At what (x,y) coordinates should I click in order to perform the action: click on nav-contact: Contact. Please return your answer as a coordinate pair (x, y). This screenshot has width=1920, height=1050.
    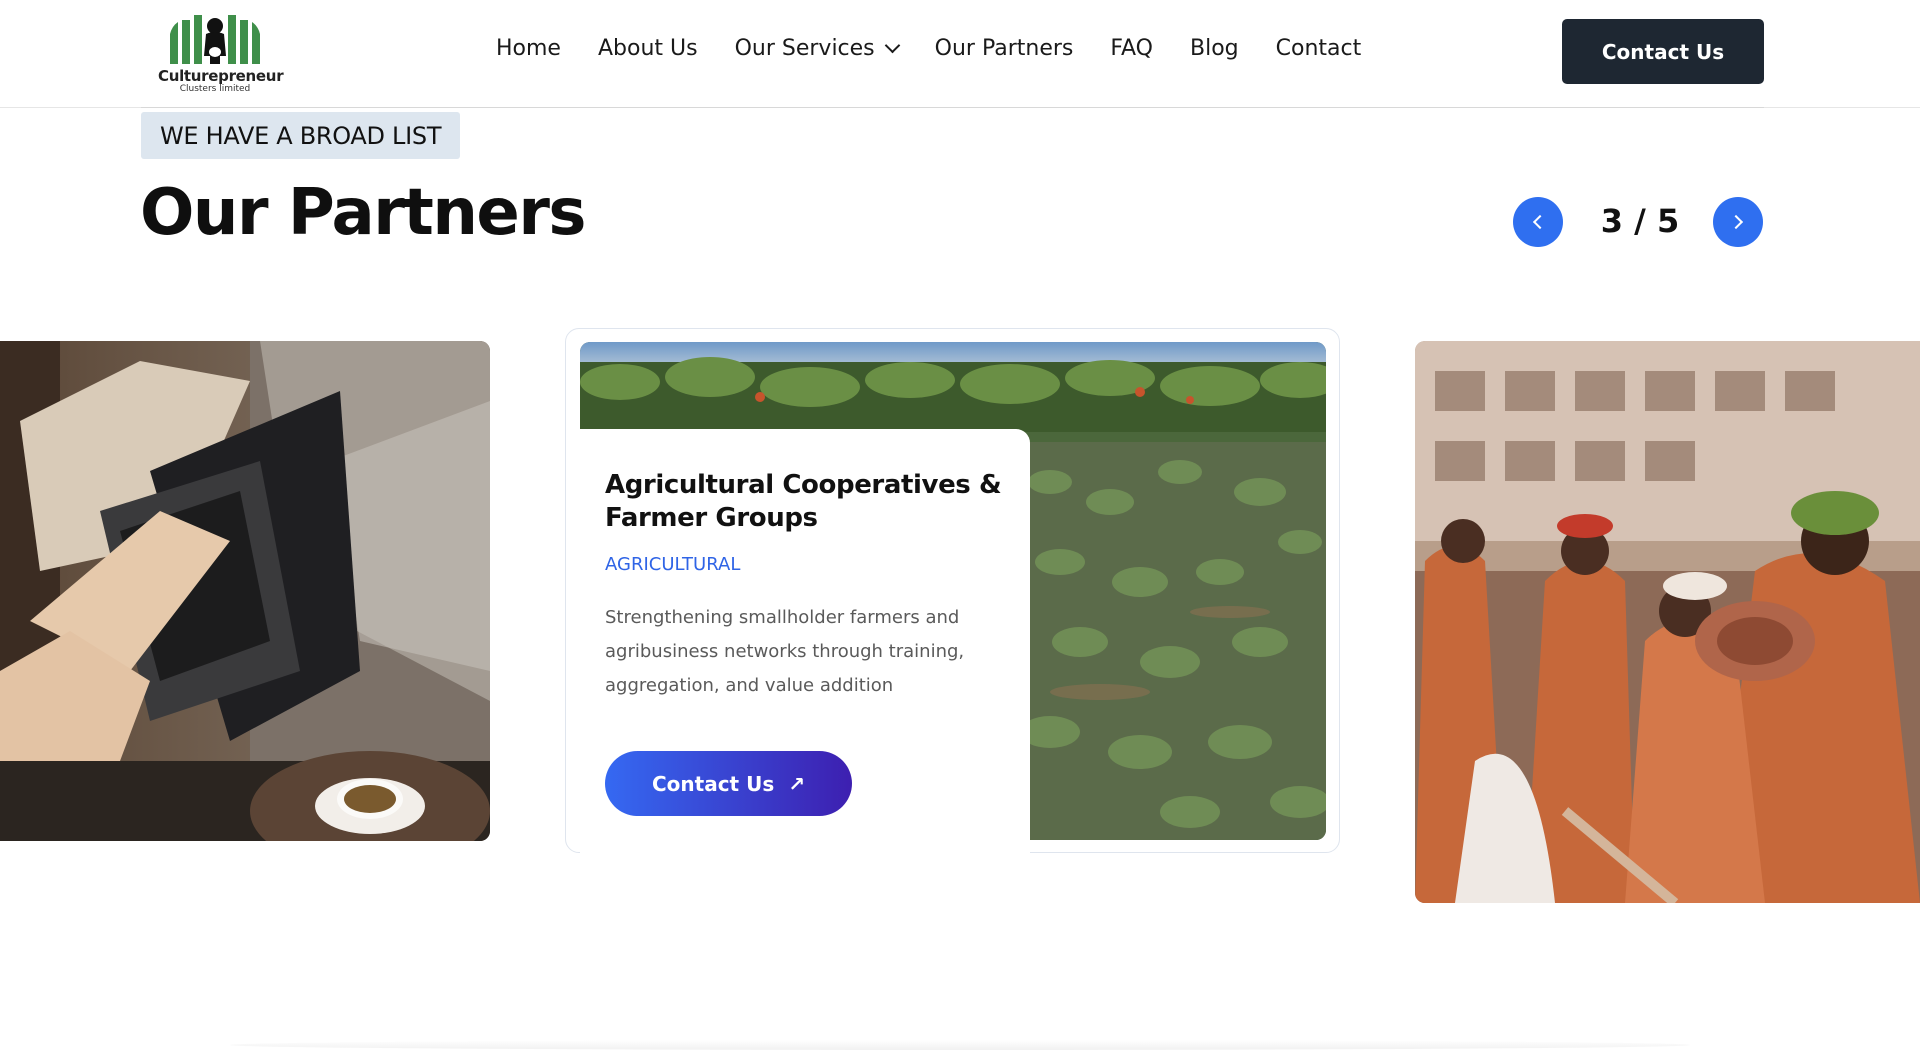
    Looking at the image, I should click on (1319, 48).